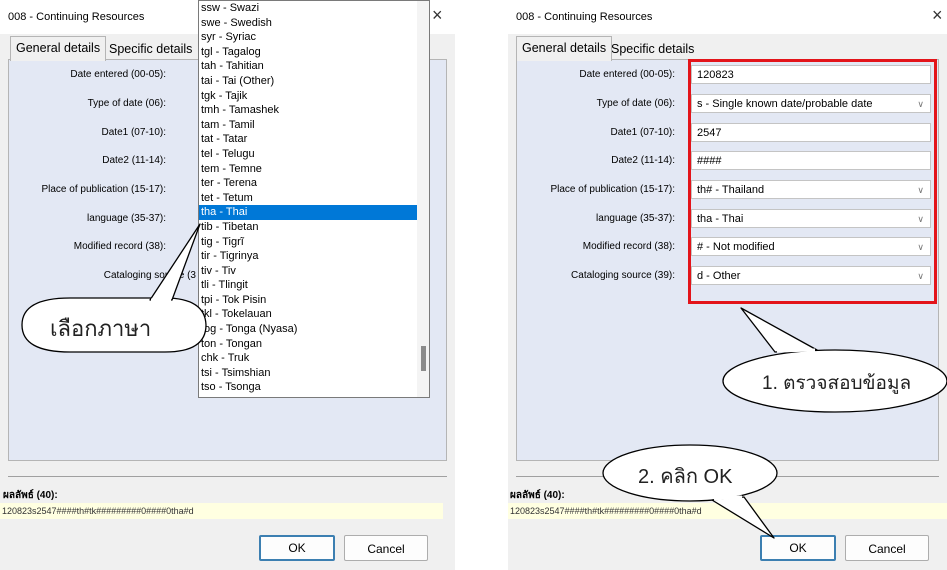  What do you see at coordinates (623, 275) in the screenshot?
I see `field-label: Cataloging source (39):` at bounding box center [623, 275].